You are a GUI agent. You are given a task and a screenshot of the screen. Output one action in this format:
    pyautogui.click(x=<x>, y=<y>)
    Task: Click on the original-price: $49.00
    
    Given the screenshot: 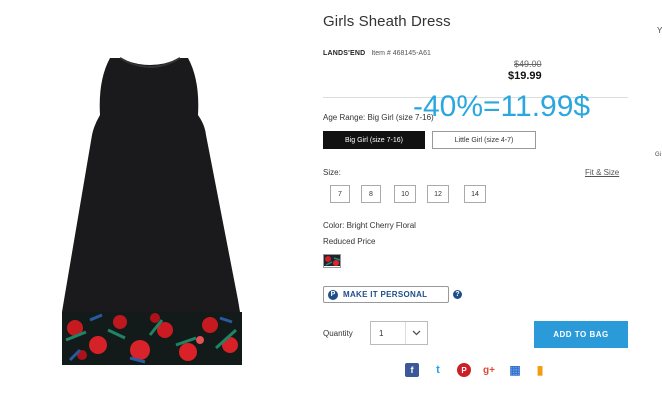 What is the action you would take?
    pyautogui.click(x=528, y=64)
    